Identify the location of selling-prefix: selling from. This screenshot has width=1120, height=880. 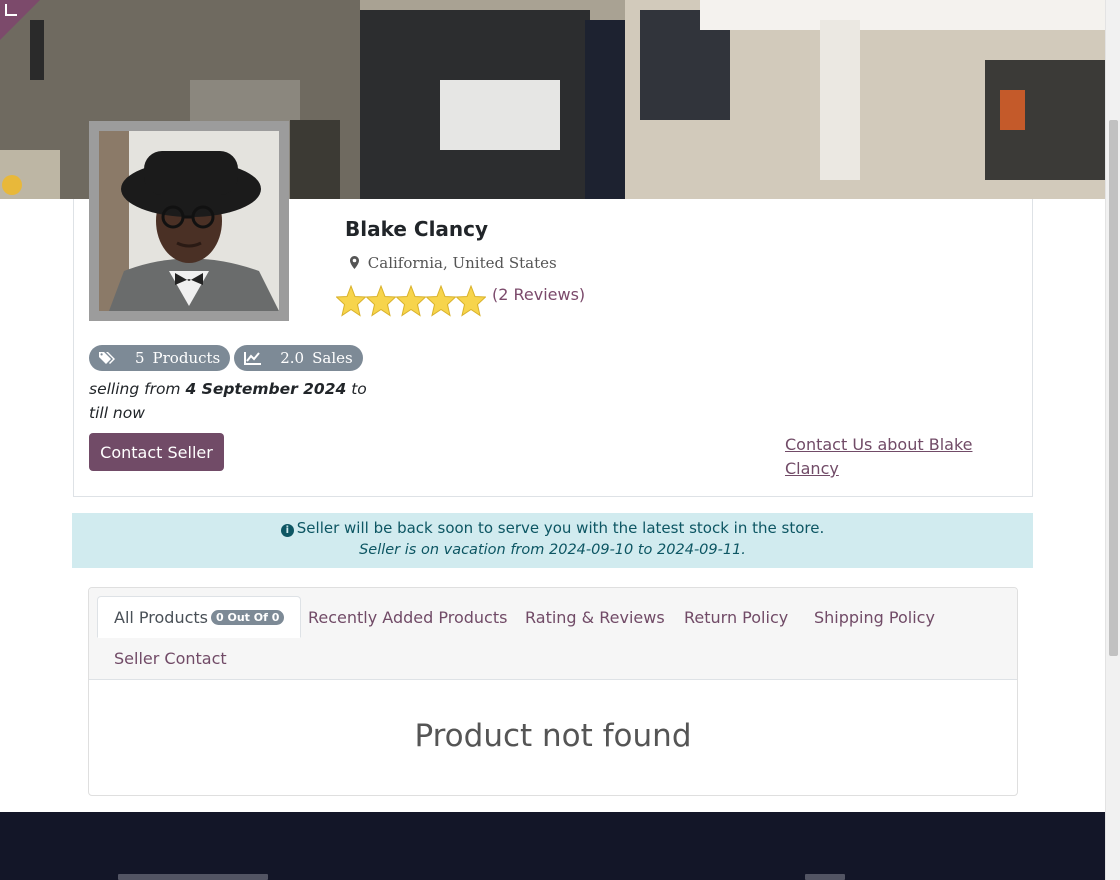
(137, 389).